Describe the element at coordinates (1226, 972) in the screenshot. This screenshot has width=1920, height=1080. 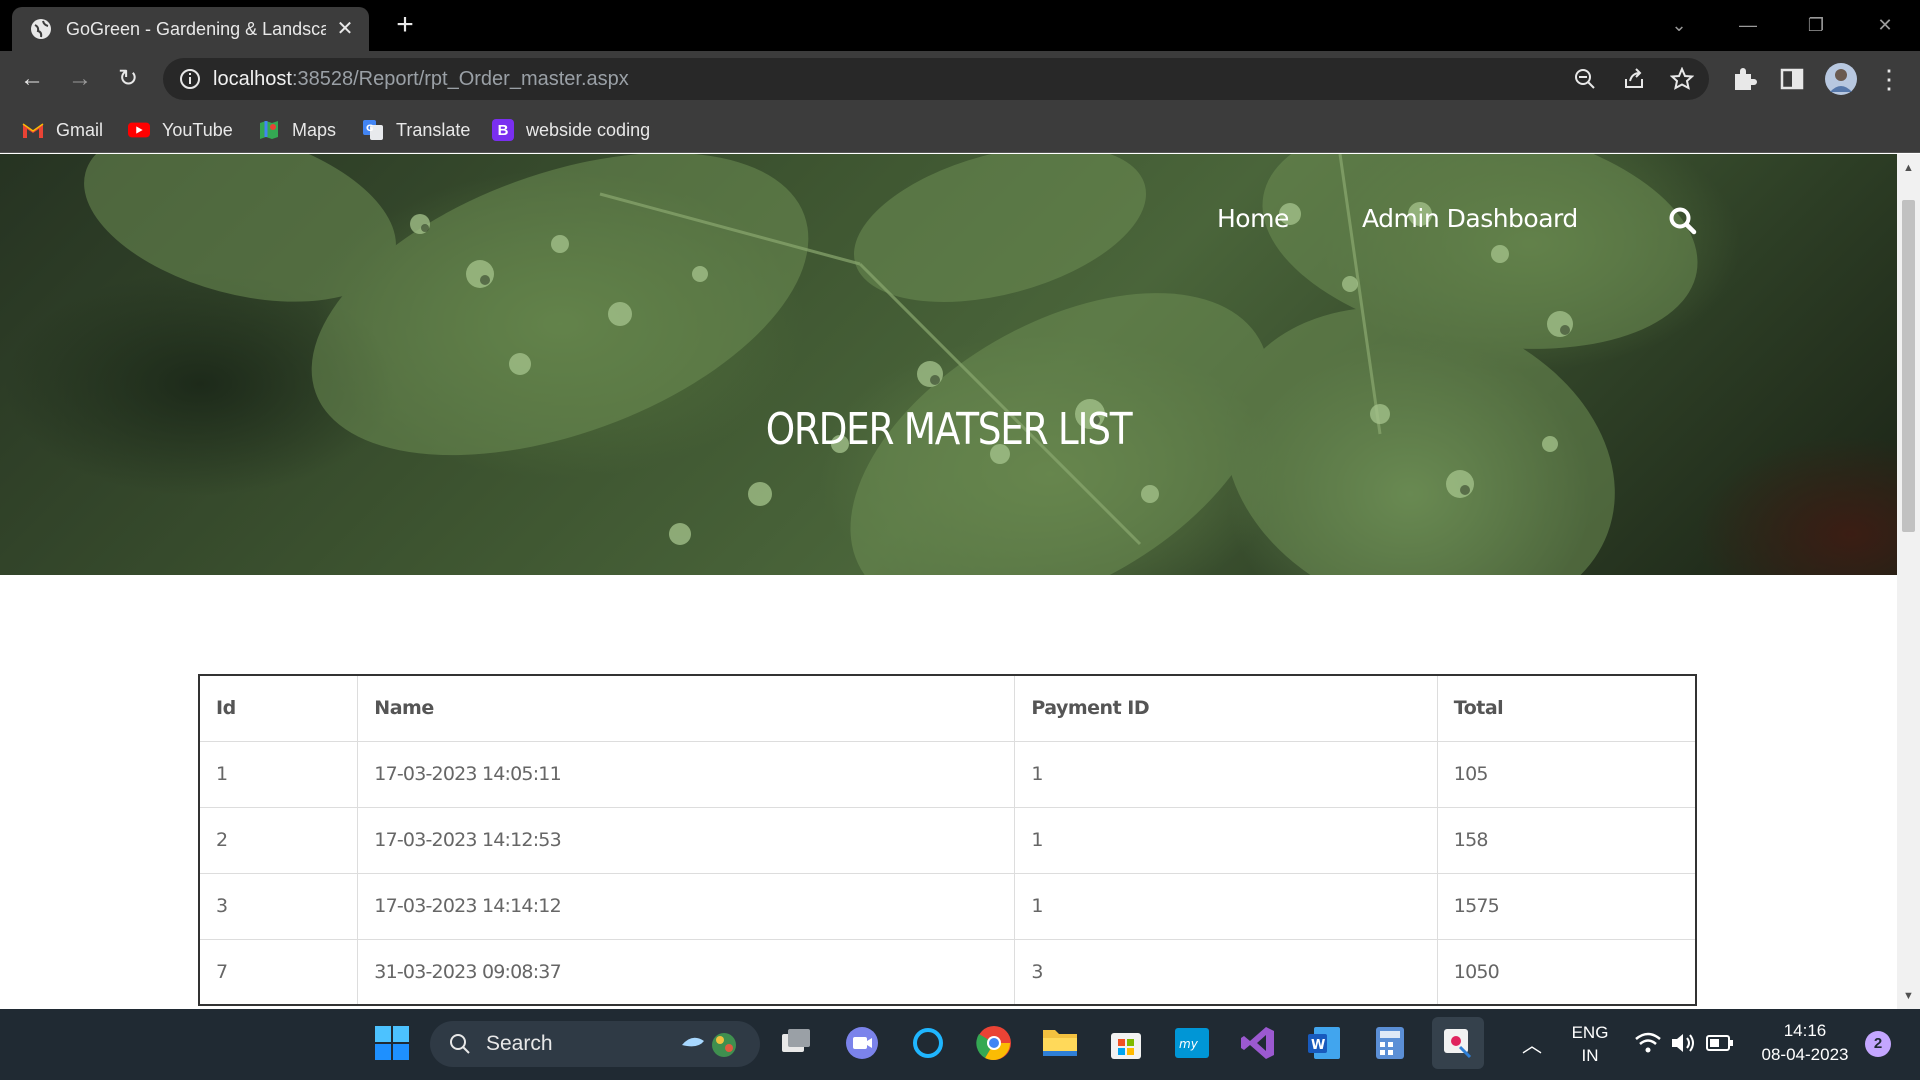
I see `cell-payment-id: 3` at that location.